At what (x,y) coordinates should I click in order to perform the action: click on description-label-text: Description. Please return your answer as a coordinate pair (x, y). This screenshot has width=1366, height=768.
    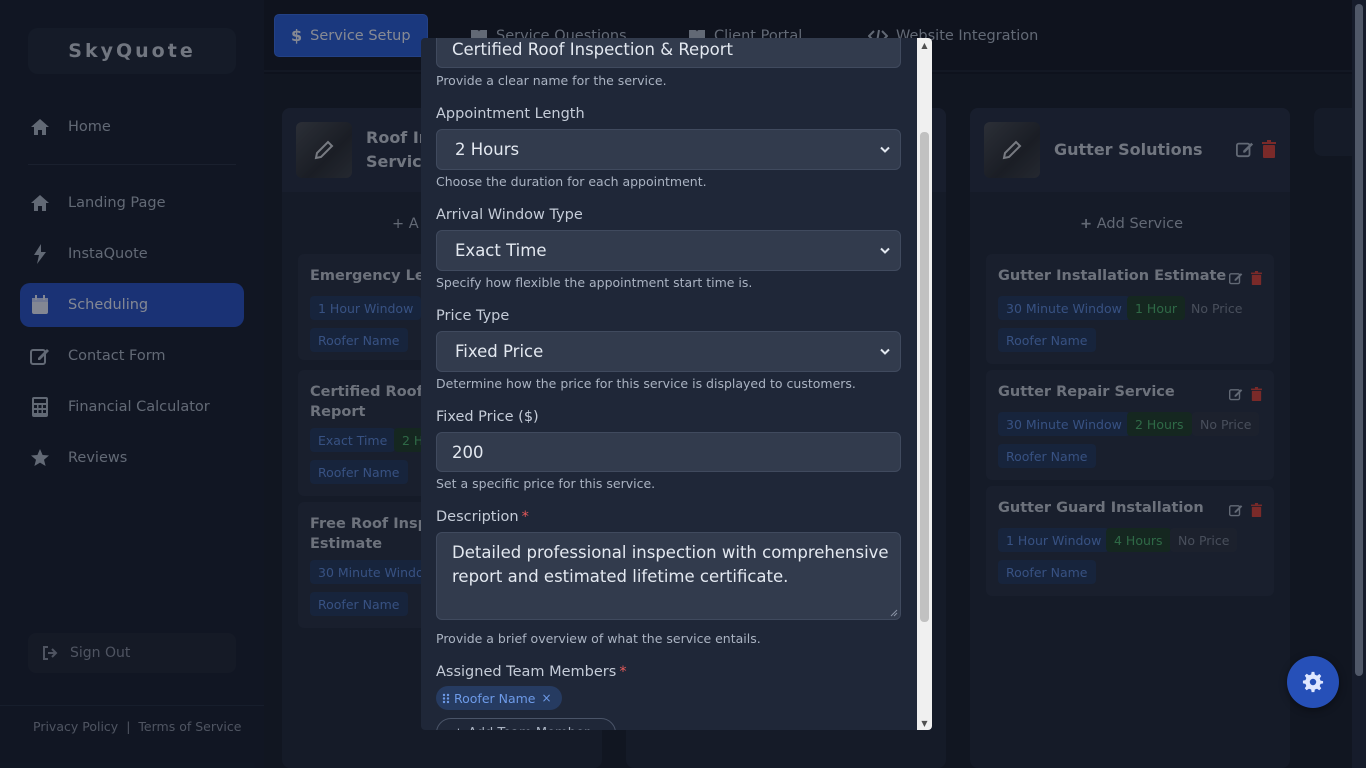
    Looking at the image, I should click on (477, 517).